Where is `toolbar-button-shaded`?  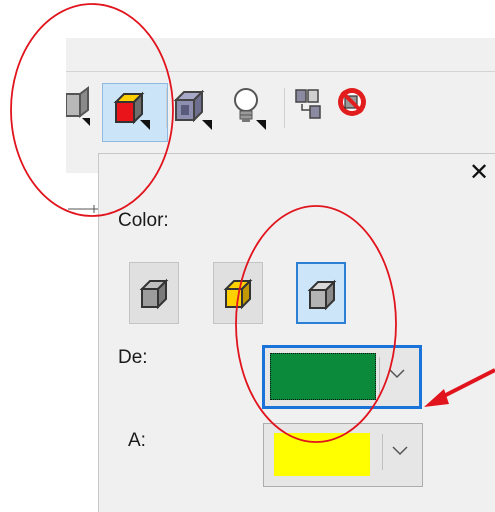
toolbar-button-shaded is located at coordinates (192, 111).